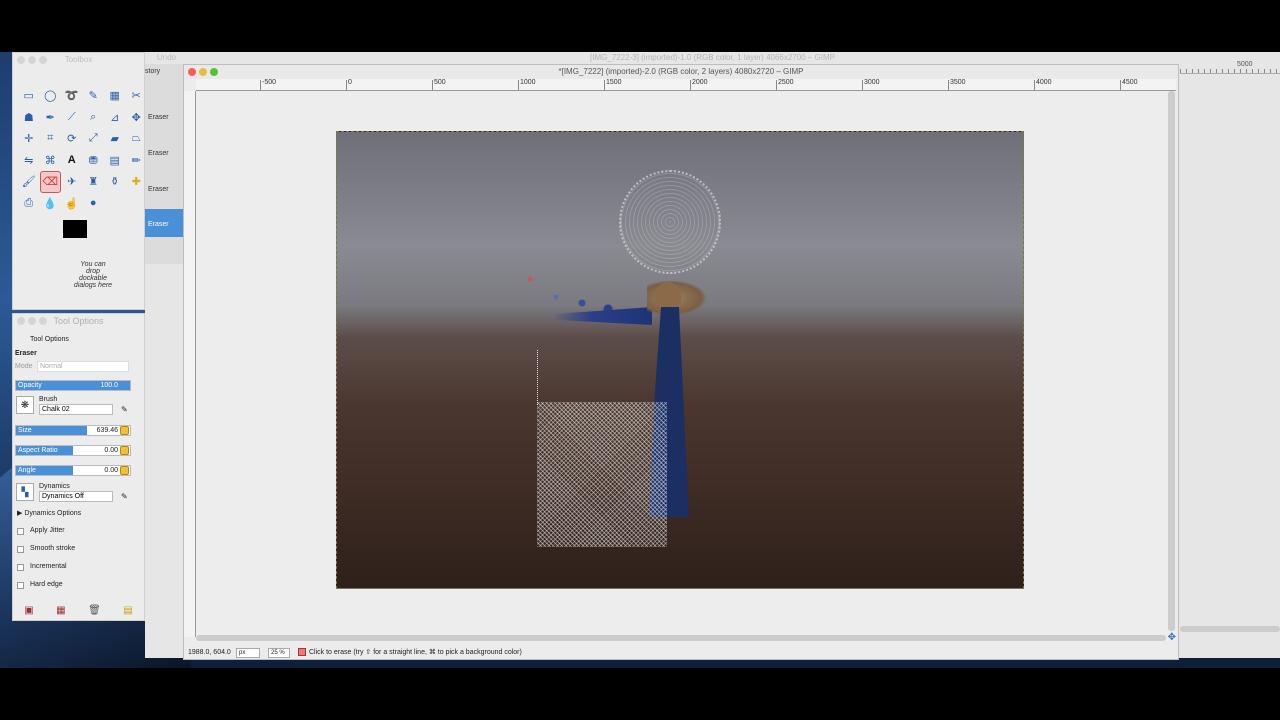 Image resolution: width=1280 pixels, height=720 pixels. What do you see at coordinates (29, 96) in the screenshot?
I see `rect-select-icon: ▭` at bounding box center [29, 96].